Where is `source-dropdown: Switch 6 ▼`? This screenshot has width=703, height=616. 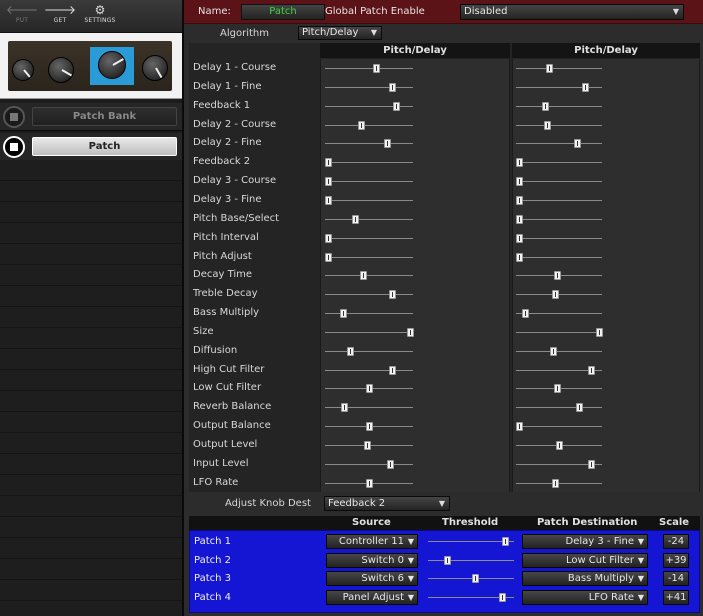
source-dropdown: Switch 6 ▼ is located at coordinates (372, 579).